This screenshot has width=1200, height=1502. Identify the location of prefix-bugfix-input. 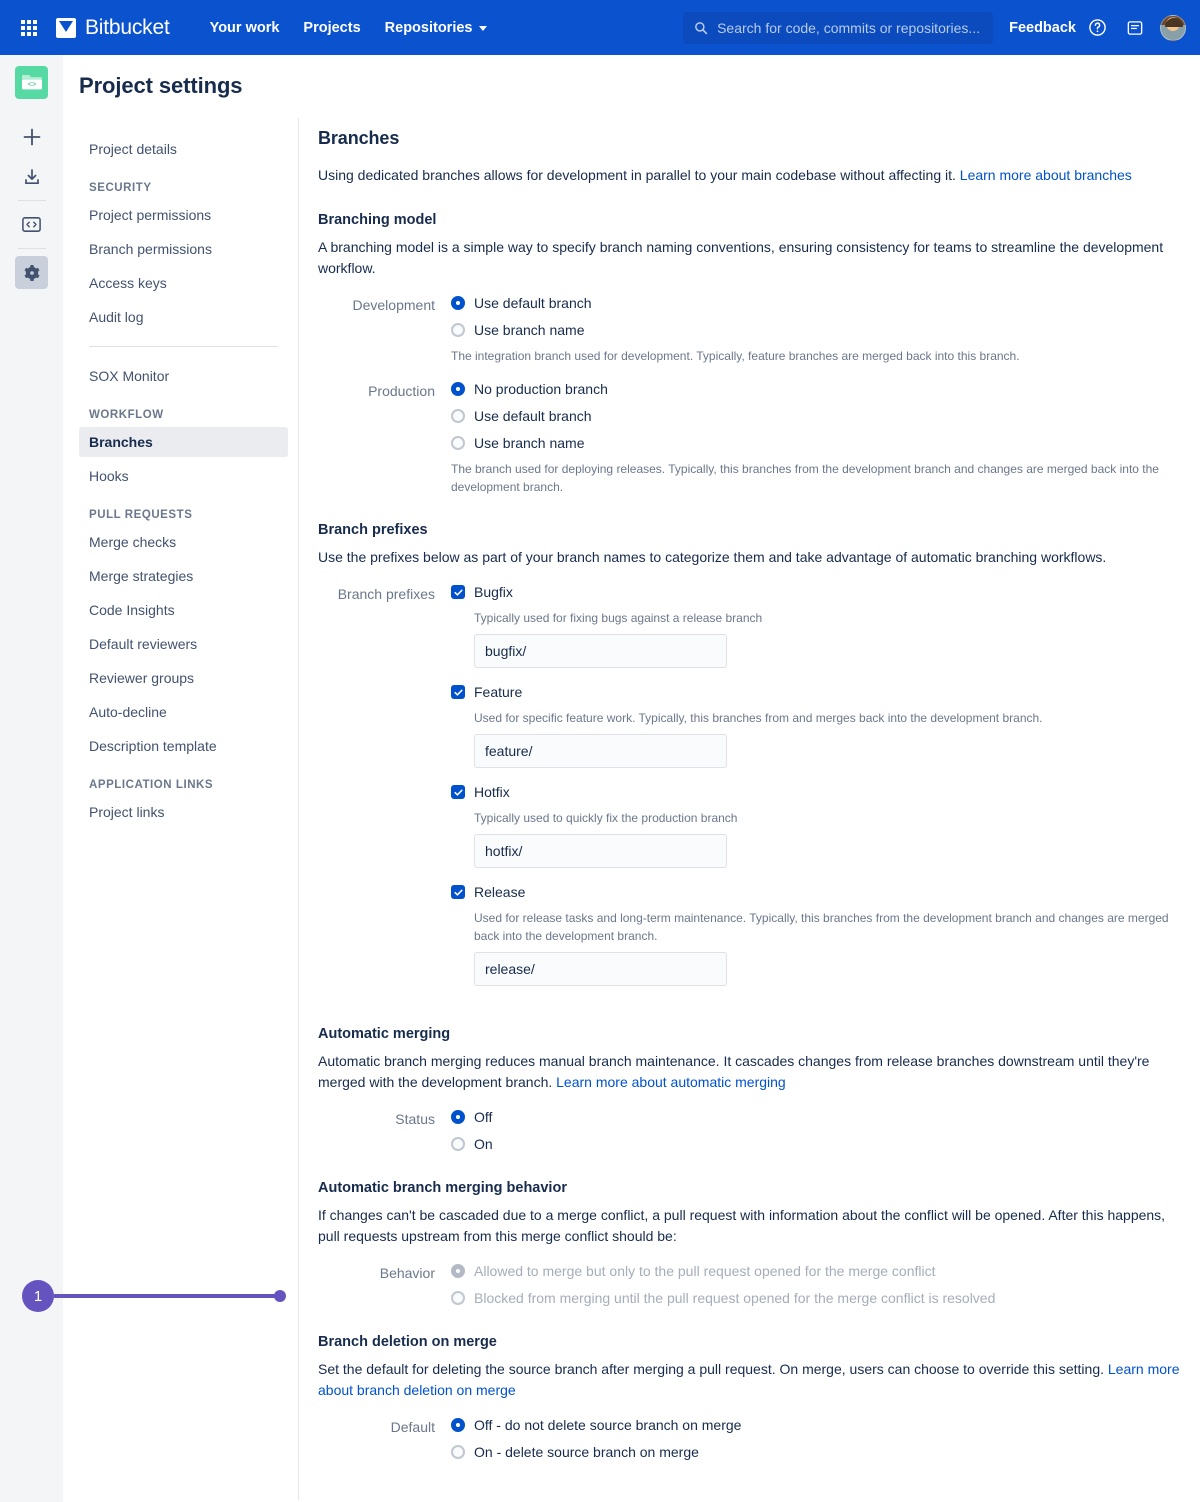
(600, 651).